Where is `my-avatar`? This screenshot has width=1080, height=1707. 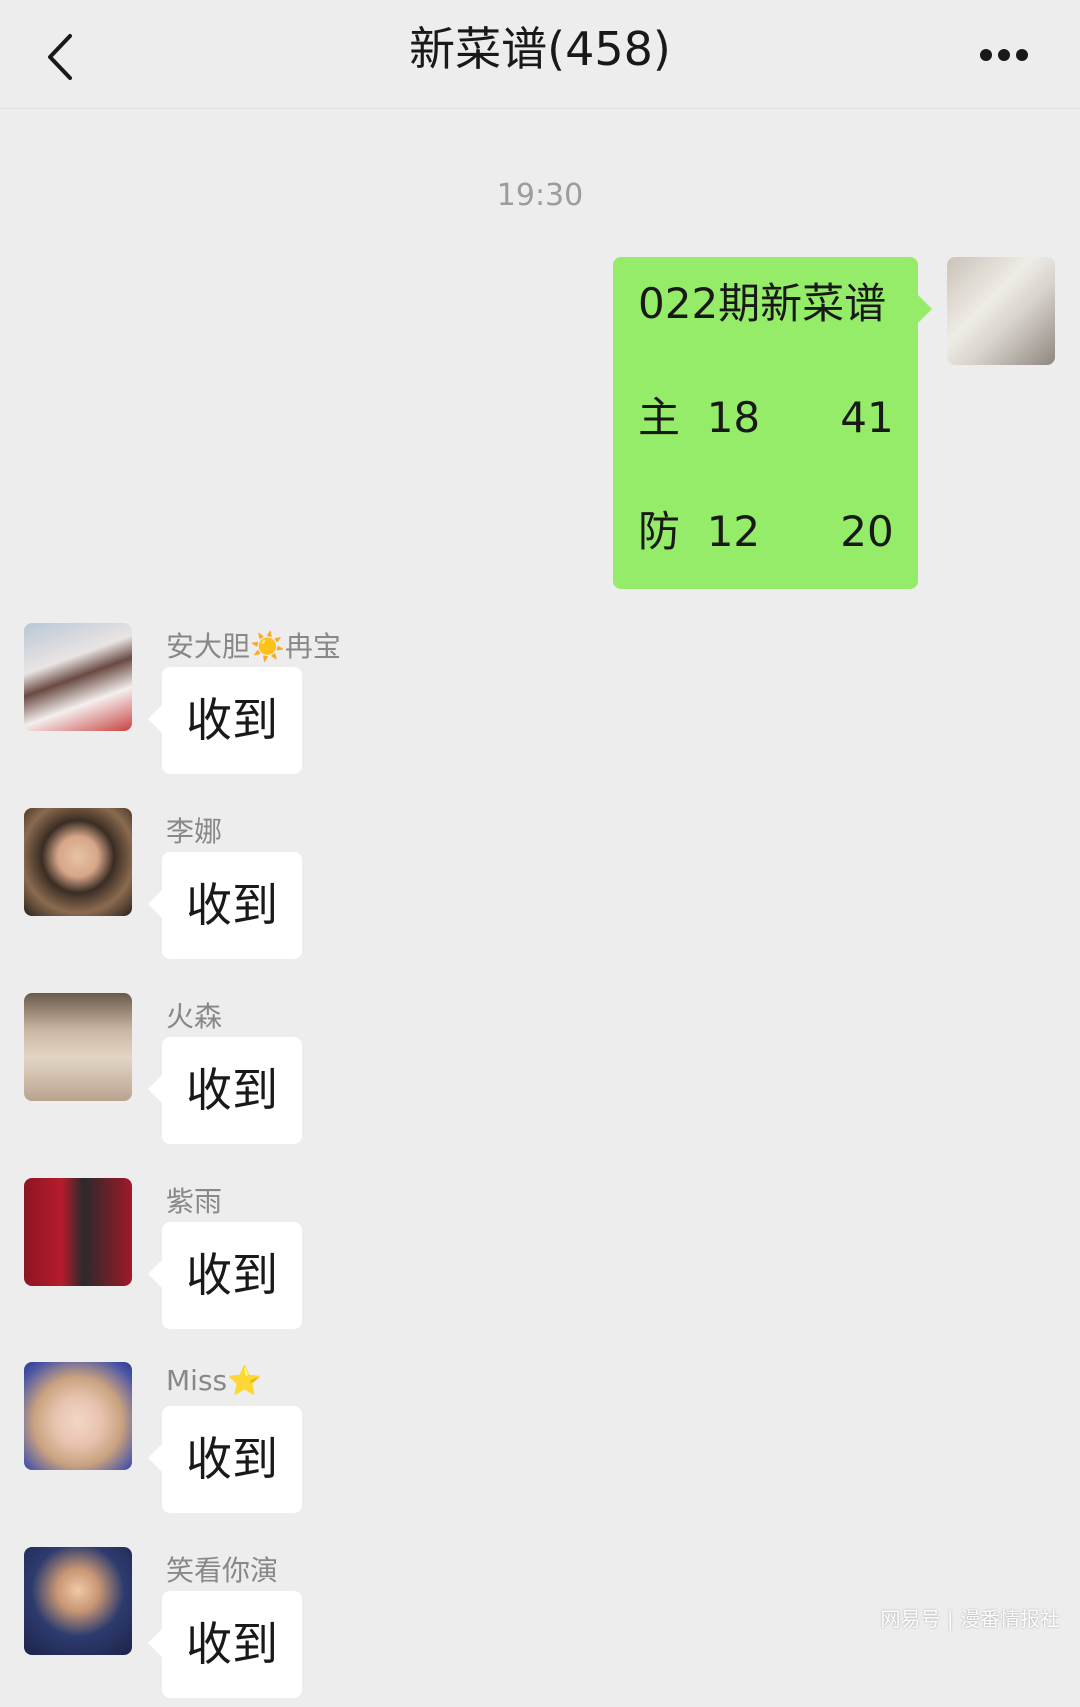 my-avatar is located at coordinates (1001, 311).